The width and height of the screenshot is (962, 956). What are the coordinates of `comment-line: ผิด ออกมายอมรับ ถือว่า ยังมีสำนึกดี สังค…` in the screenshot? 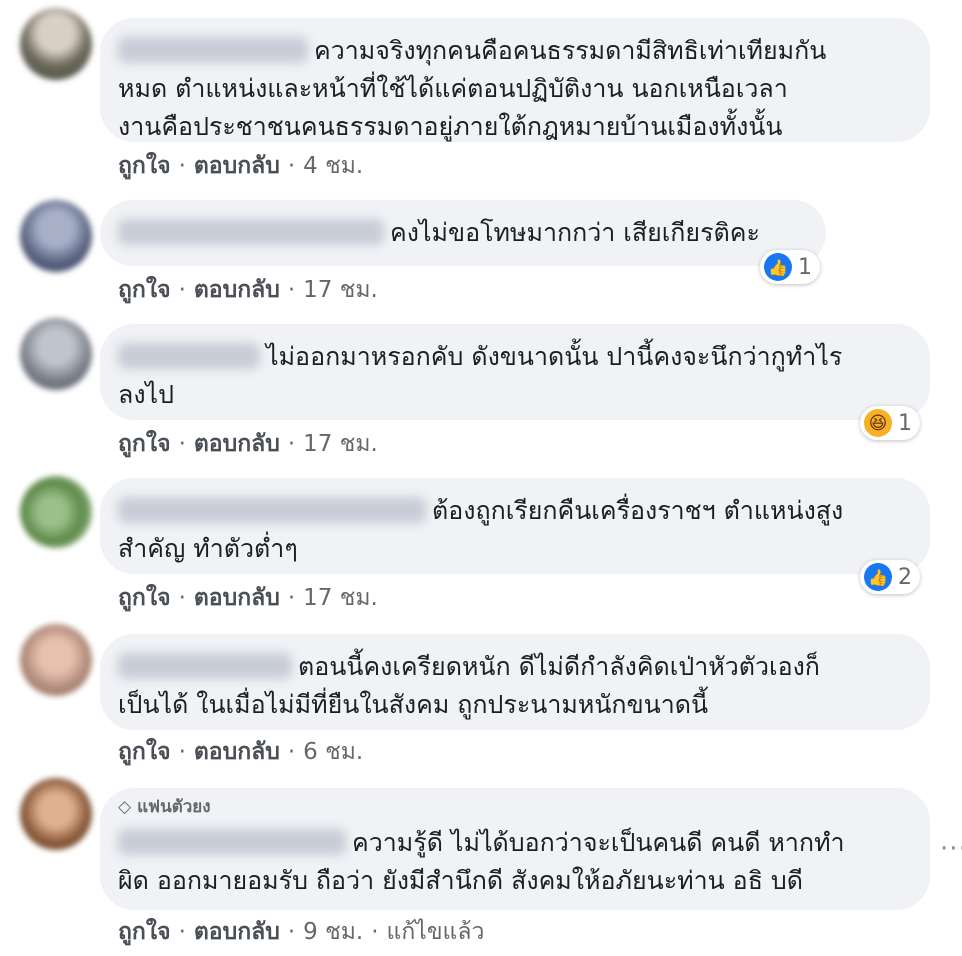 It's located at (461, 880).